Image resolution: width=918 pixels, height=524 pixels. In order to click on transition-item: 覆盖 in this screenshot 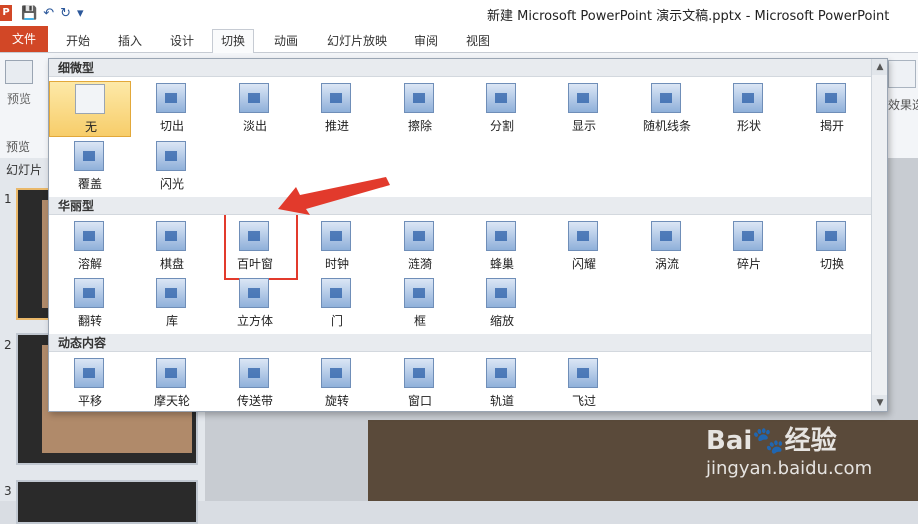, I will do `click(90, 167)`.